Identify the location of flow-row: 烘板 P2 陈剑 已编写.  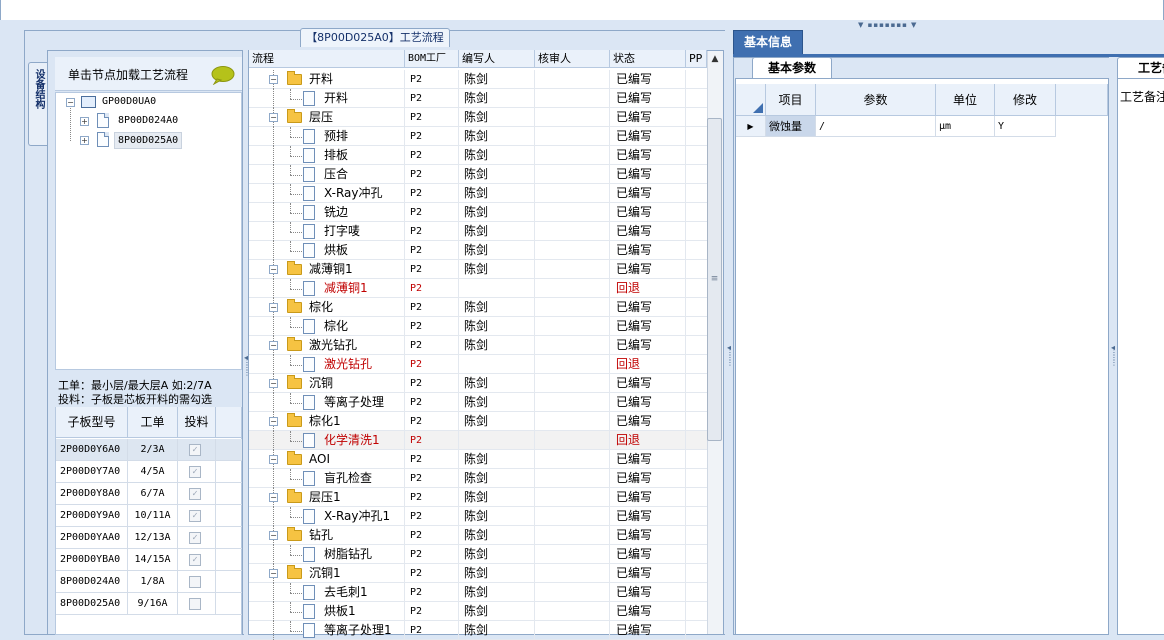
(478, 250).